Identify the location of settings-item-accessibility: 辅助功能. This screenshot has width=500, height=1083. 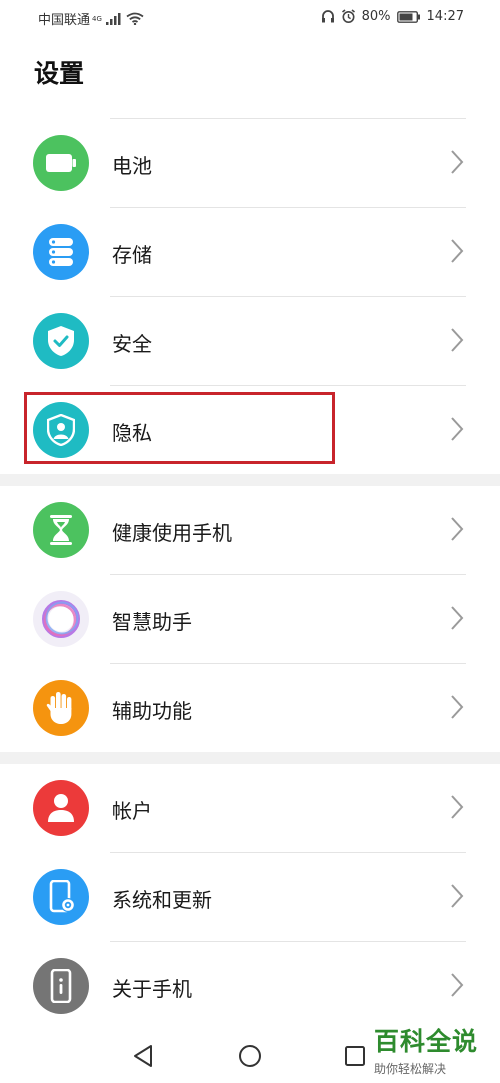
(250, 708).